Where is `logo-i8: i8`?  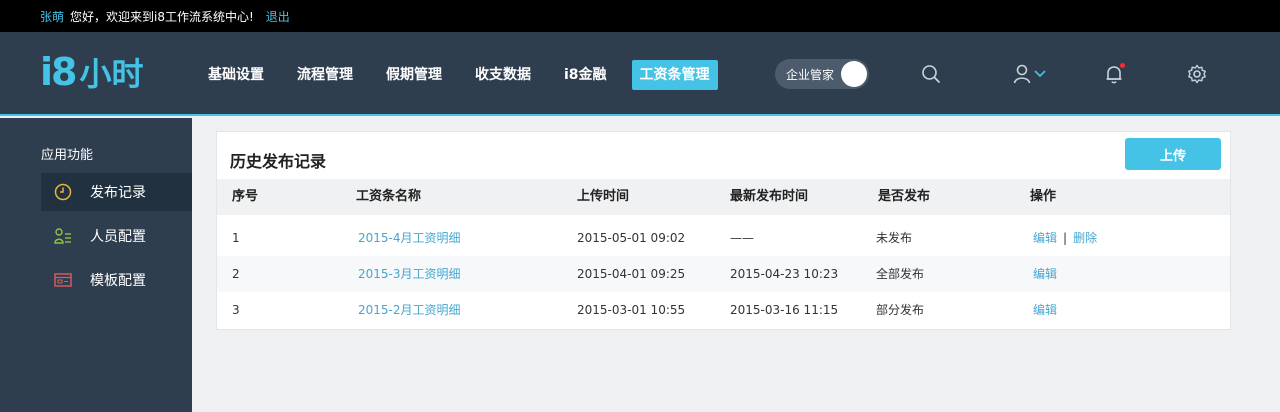
logo-i8: i8 is located at coordinates (58, 72).